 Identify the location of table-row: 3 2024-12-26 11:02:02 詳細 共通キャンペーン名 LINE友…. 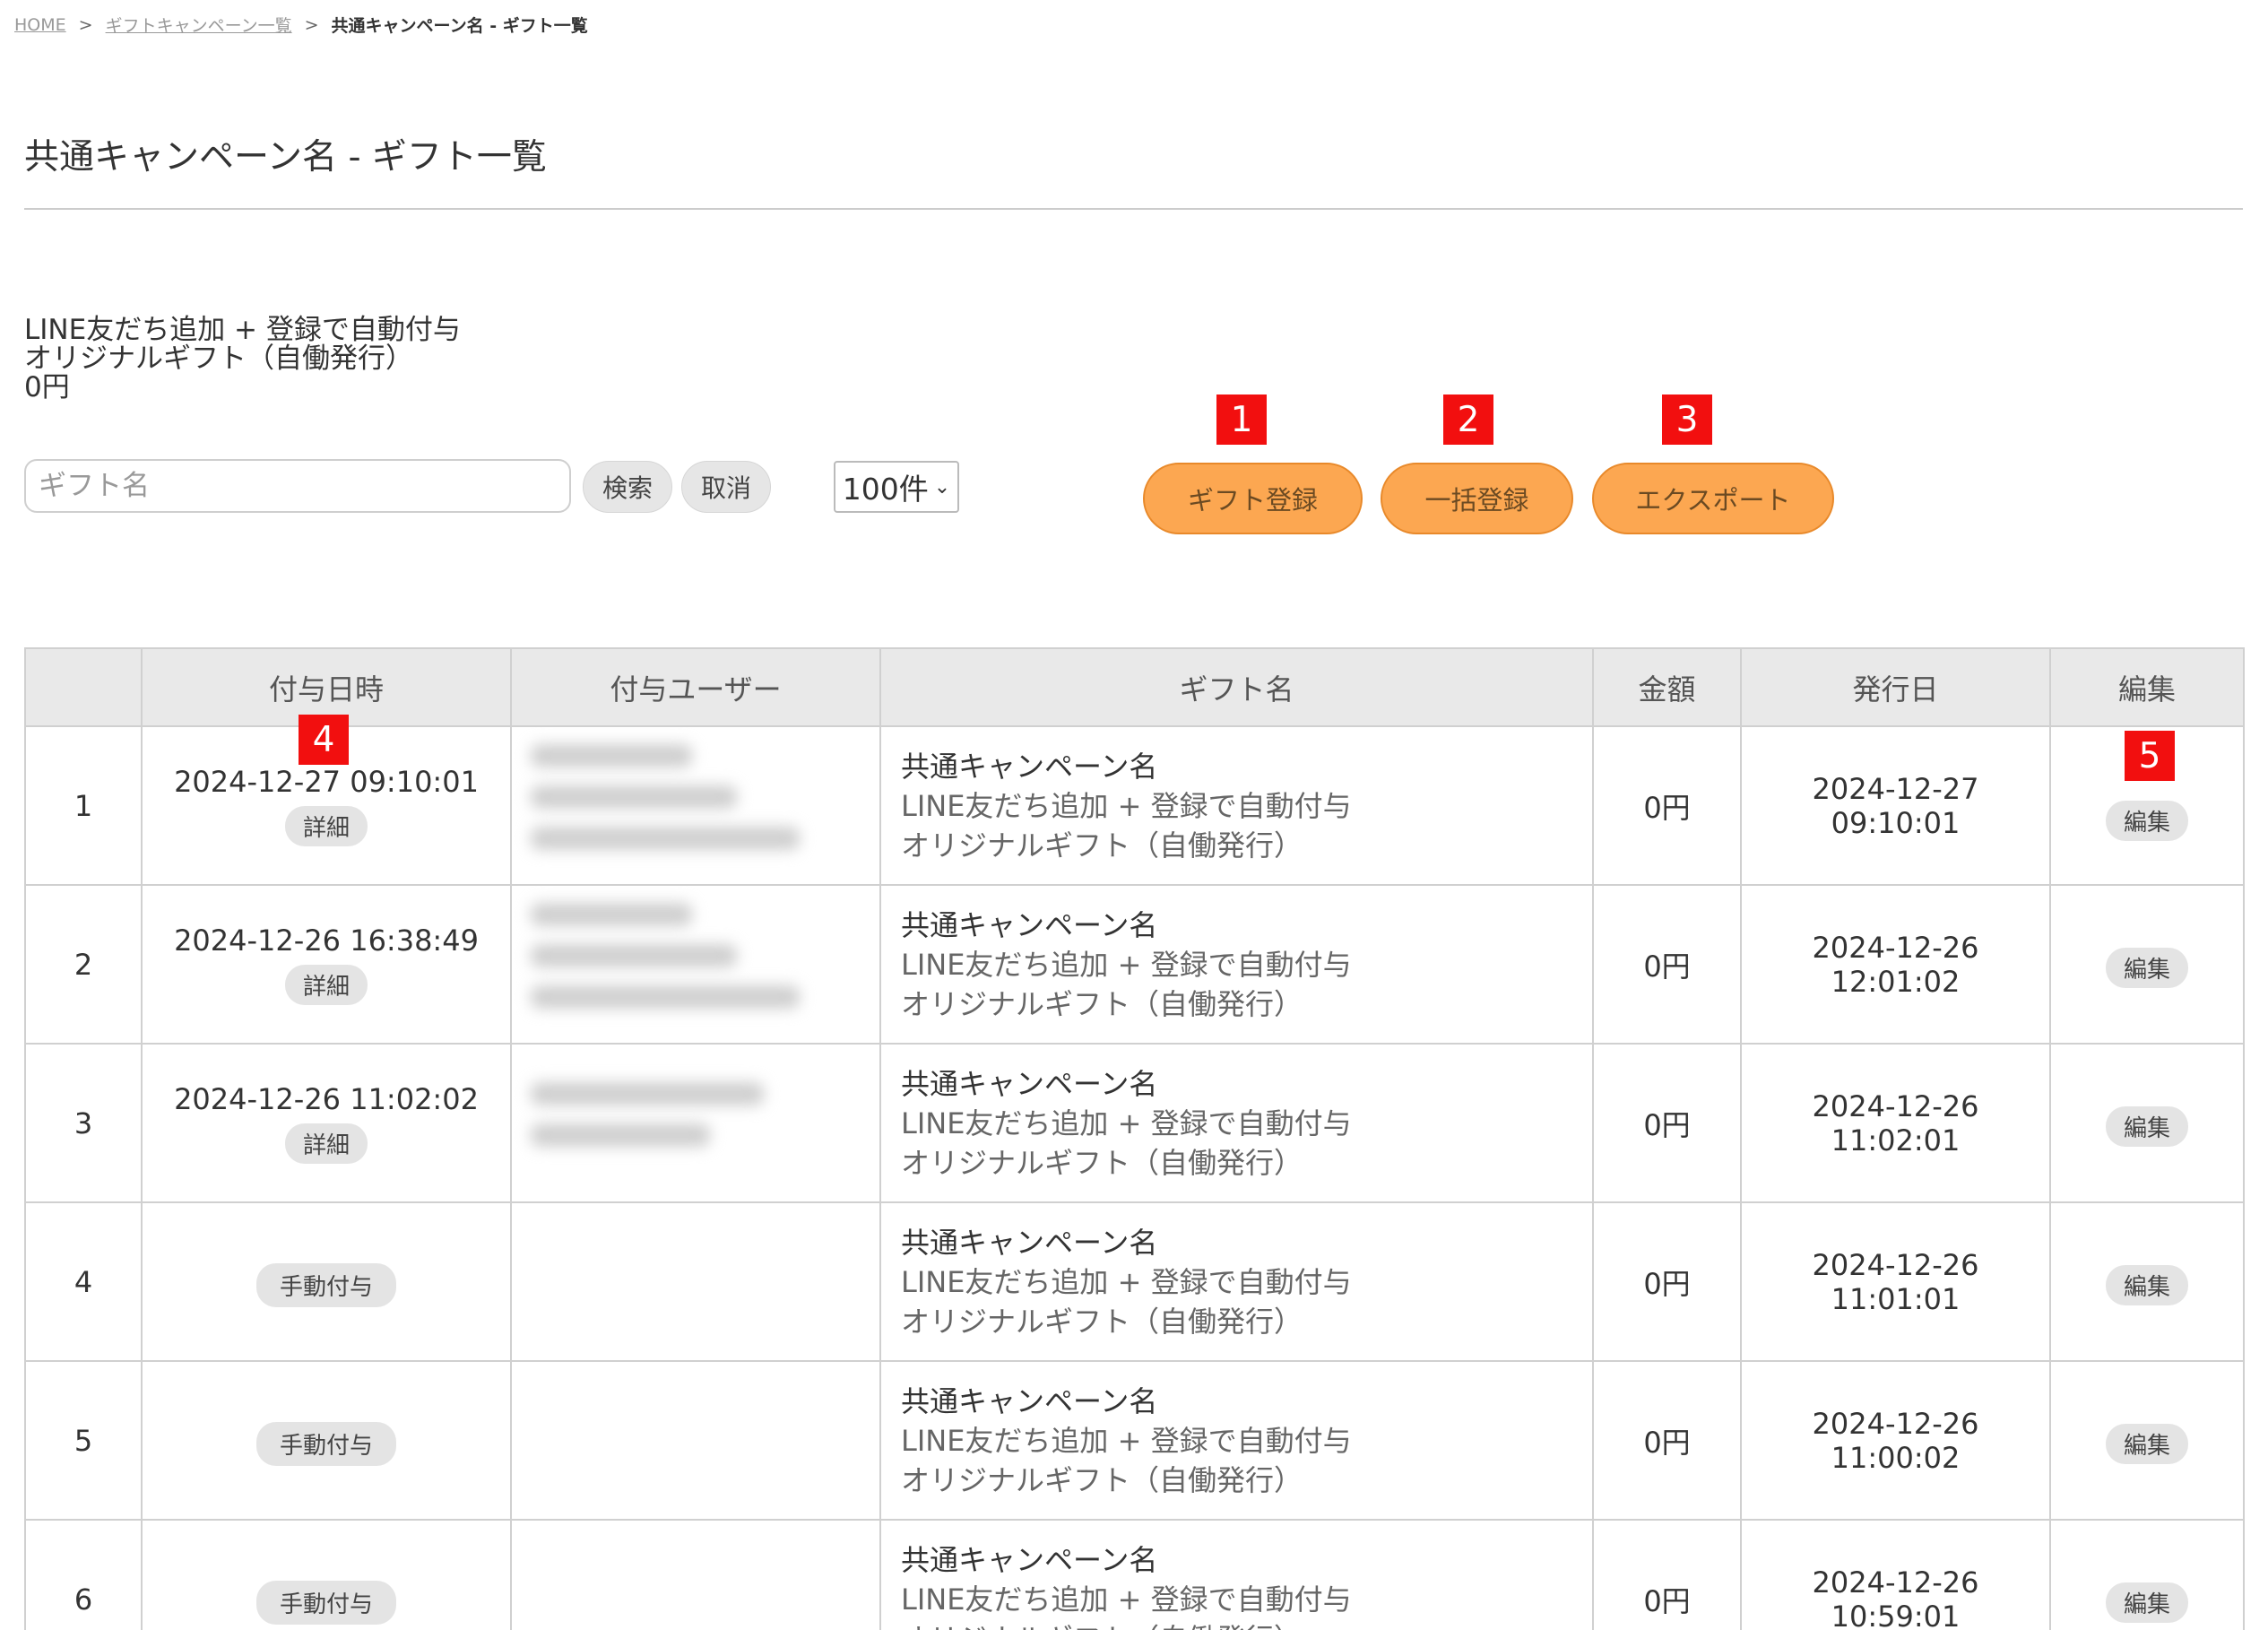
(1134, 1123).